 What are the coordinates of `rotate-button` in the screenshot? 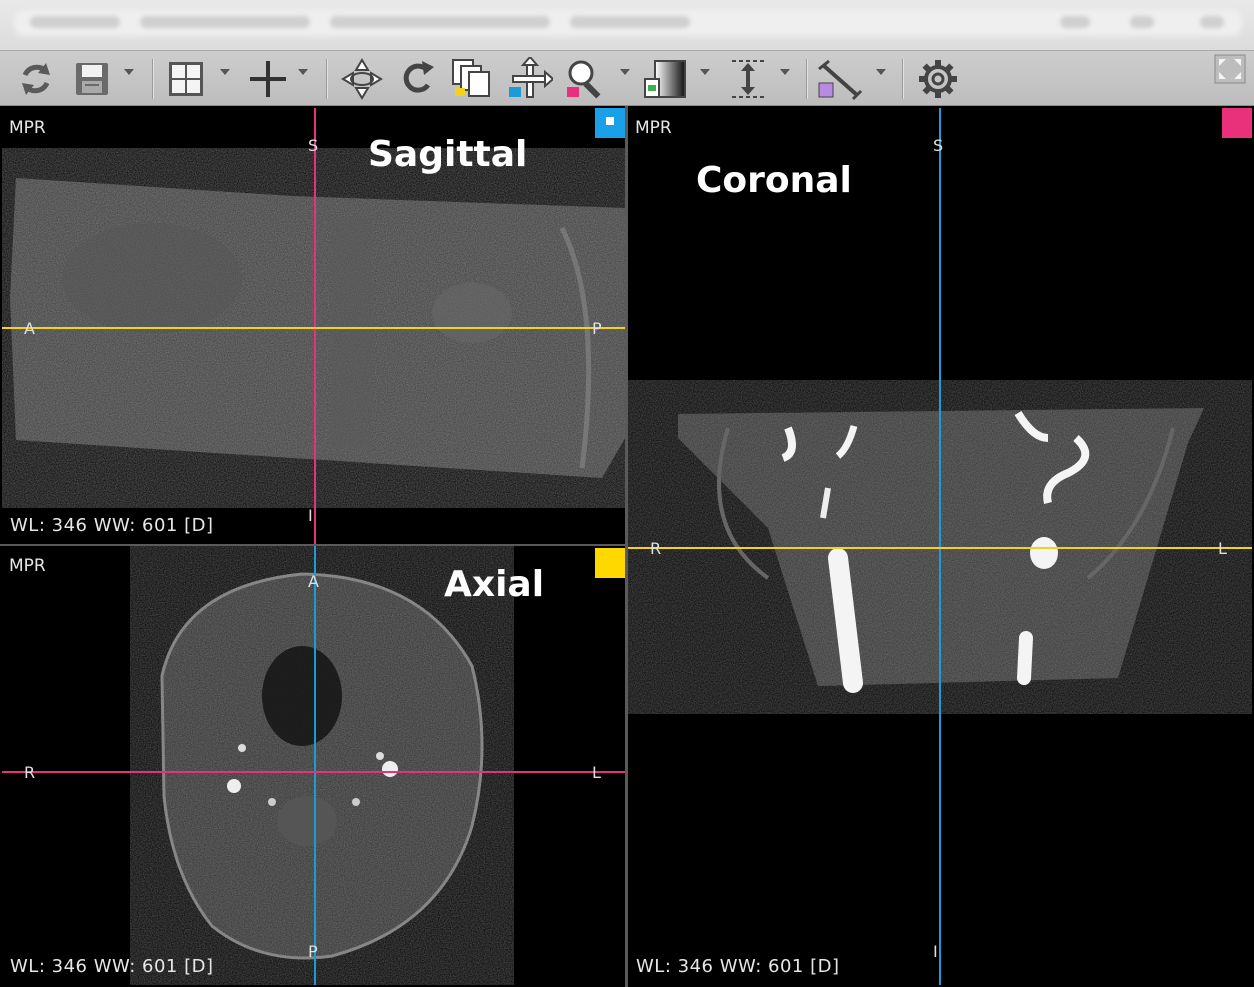 It's located at (418, 79).